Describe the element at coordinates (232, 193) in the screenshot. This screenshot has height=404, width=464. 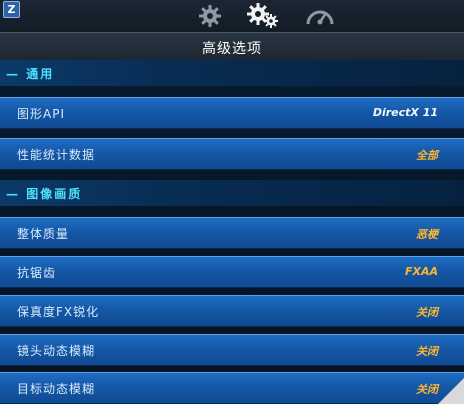
I see `section-header-image-quality: — 图像画质` at that location.